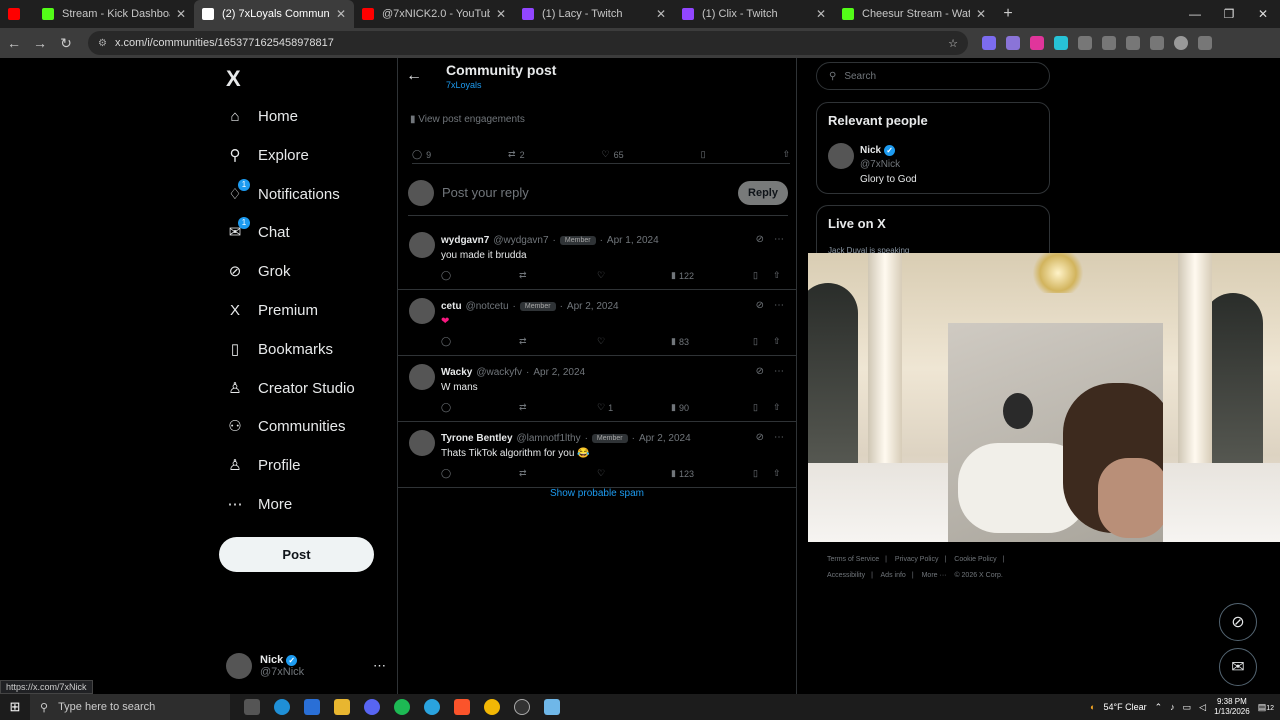  I want to click on views-action: ▮ 123, so click(712, 473).